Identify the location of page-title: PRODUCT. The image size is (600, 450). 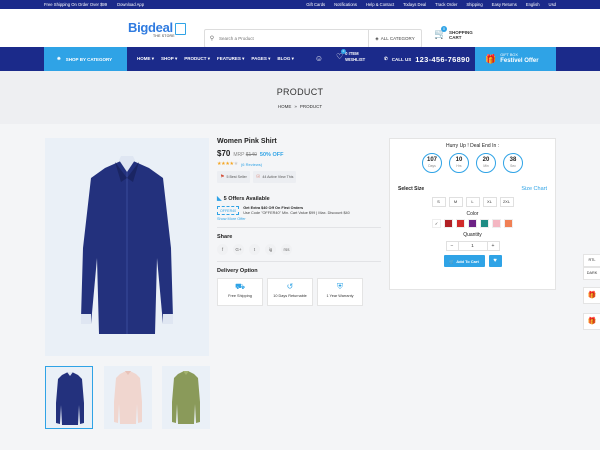
(300, 92).